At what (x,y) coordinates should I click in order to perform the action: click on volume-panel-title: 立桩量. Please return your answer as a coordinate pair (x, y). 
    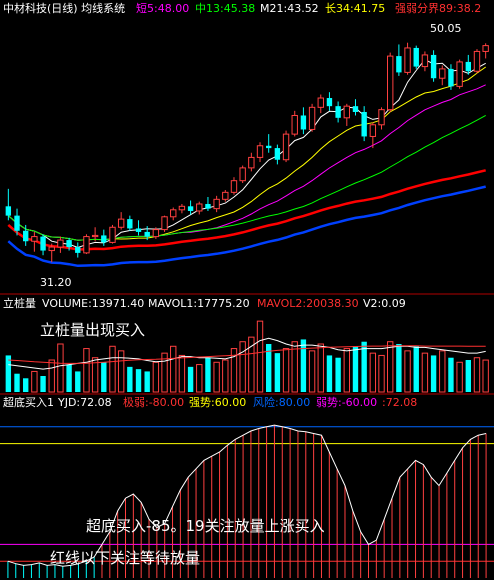
    Looking at the image, I should click on (19, 303).